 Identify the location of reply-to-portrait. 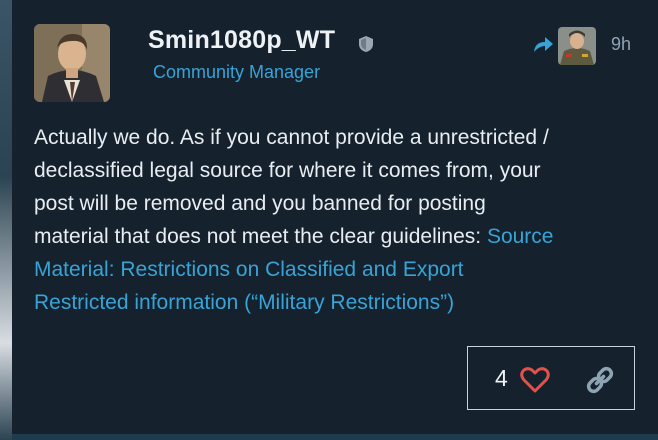
(577, 46).